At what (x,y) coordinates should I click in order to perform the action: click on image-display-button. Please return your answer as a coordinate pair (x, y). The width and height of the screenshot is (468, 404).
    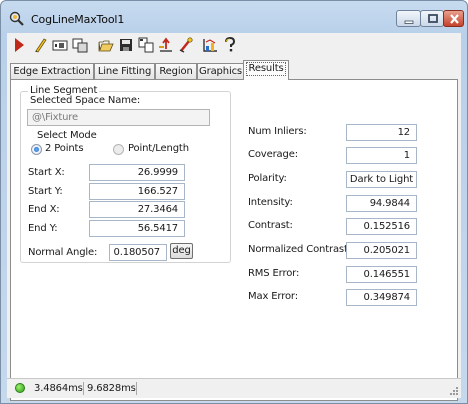
    Looking at the image, I should click on (60, 45).